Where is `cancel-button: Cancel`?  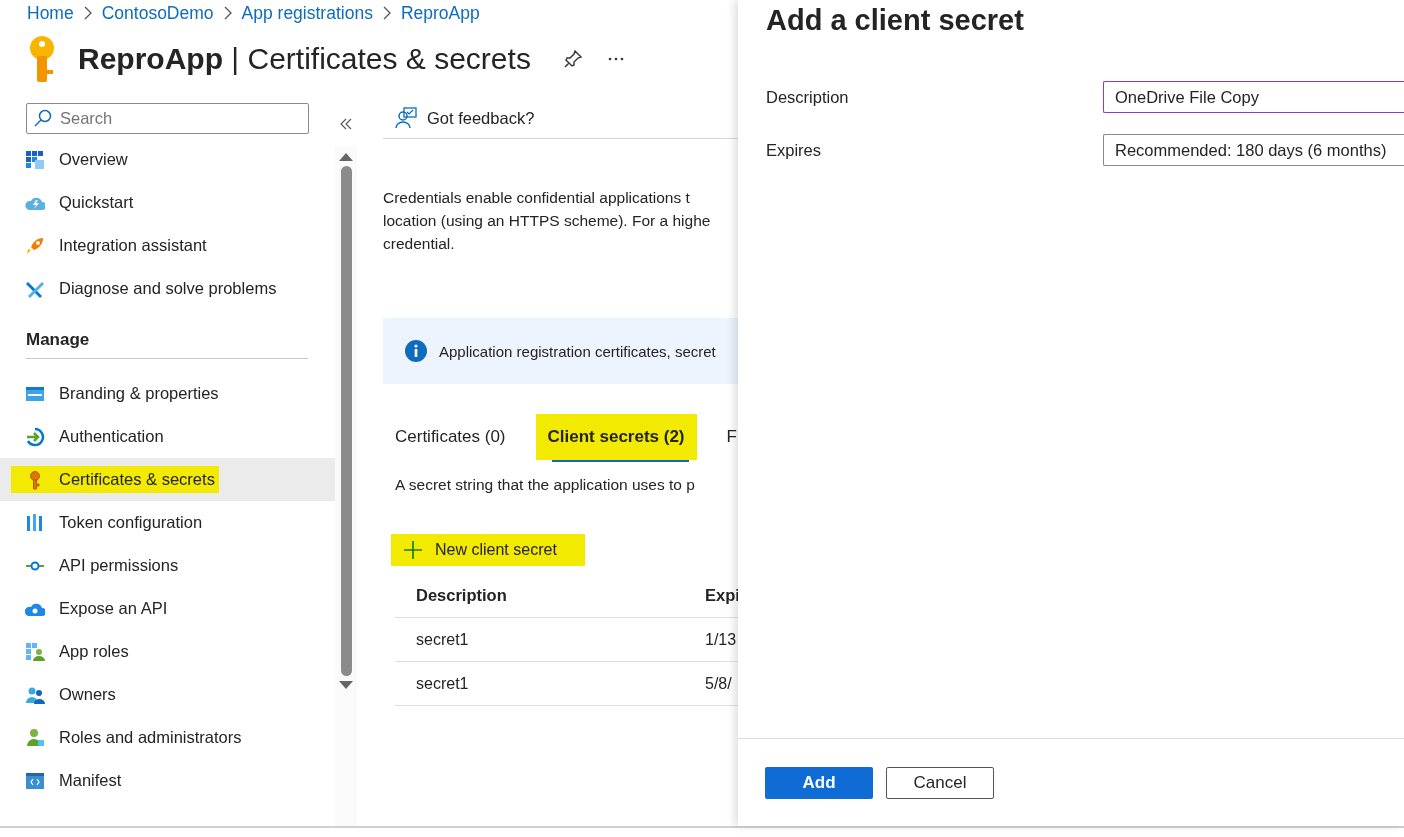 cancel-button: Cancel is located at coordinates (940, 782).